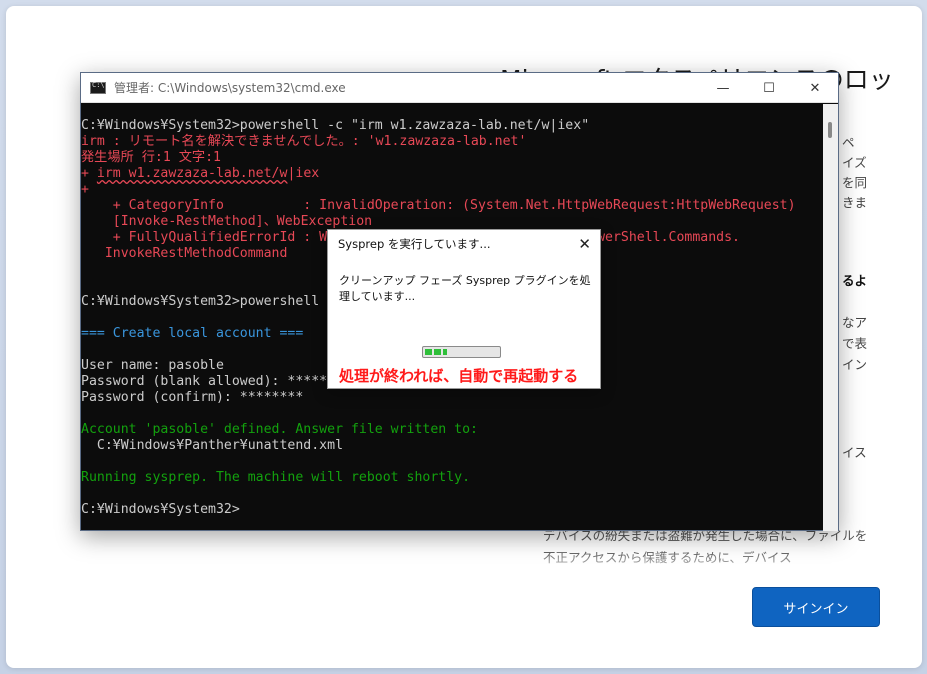 This screenshot has width=927, height=674. I want to click on console-line: +, so click(85, 189).